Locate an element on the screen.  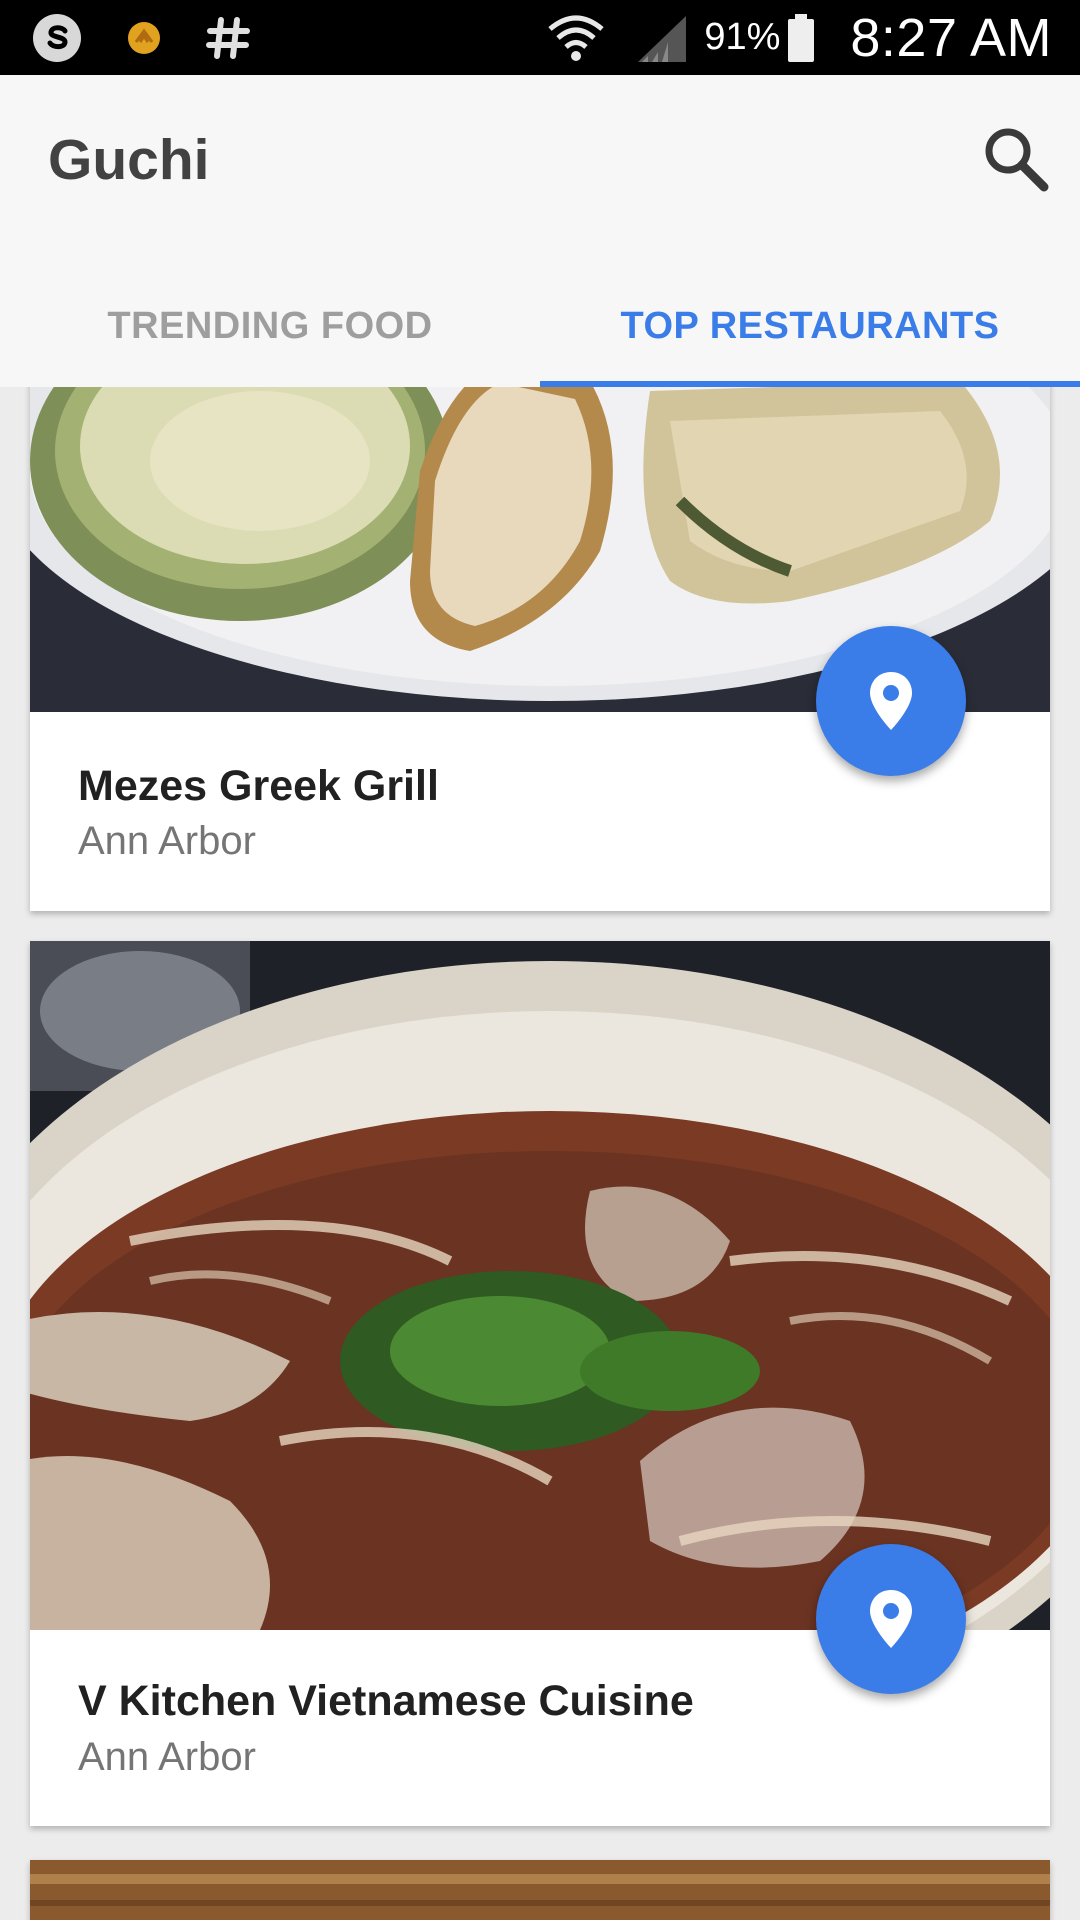
notification-app-icon is located at coordinates (144, 37).